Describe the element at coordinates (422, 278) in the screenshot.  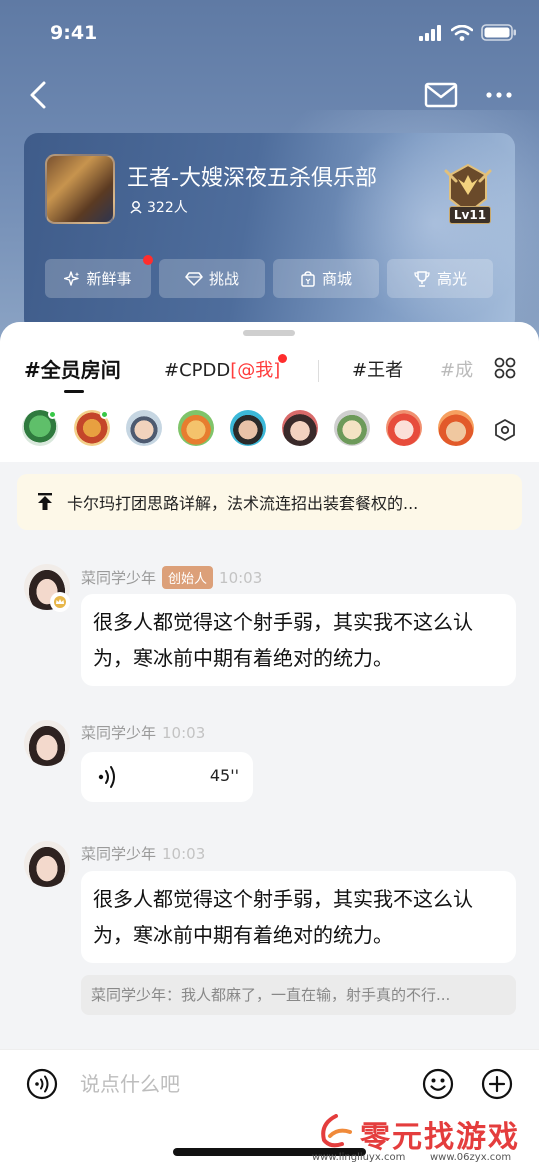
I see `trophy-icon` at that location.